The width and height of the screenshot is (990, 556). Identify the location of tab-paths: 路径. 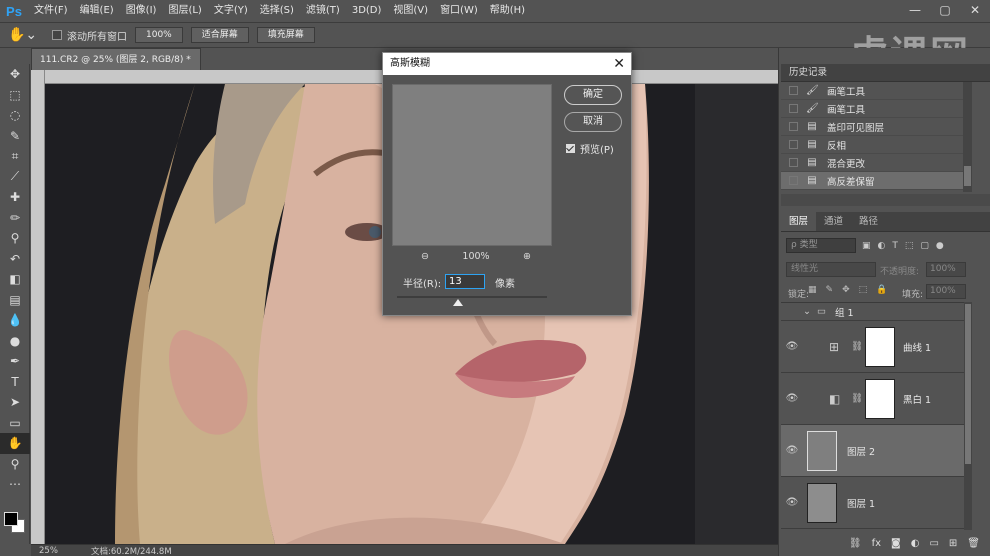
(868, 221).